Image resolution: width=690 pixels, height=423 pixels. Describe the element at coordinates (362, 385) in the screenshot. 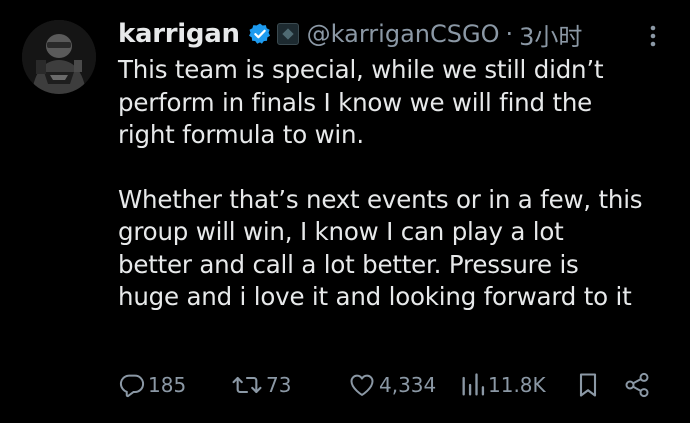

I see `heart-icon` at that location.